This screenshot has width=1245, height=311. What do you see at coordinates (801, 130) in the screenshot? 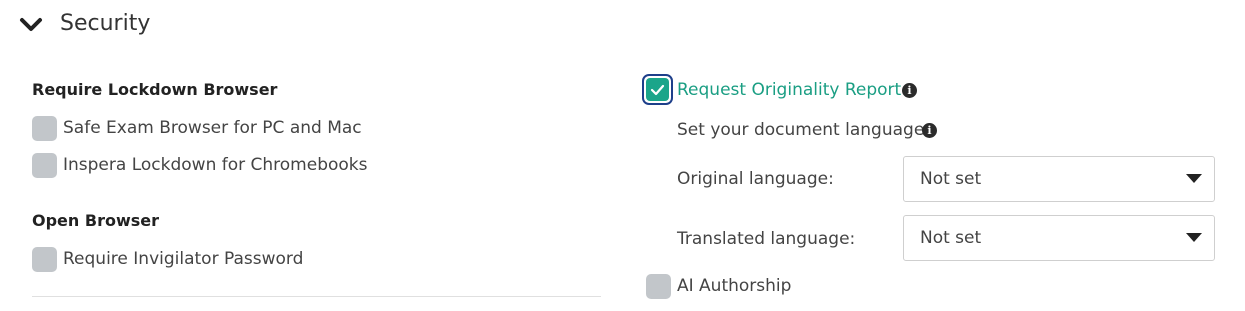
I see `document-language-label: Set your document language` at bounding box center [801, 130].